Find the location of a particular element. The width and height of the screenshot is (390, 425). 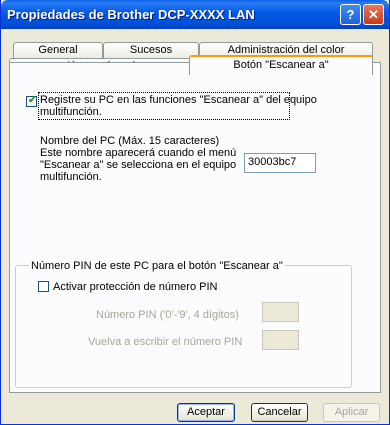

pc-name-desc-2: "Escanear a" se selecciona en el equipo is located at coordinates (138, 165).